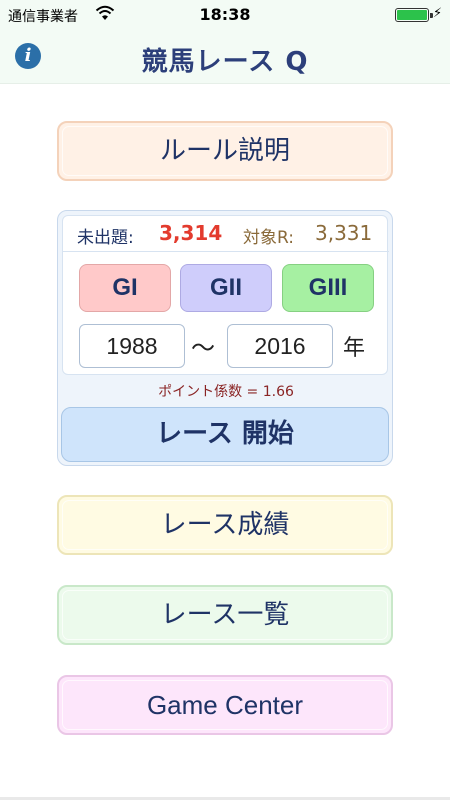 The height and width of the screenshot is (800, 450). I want to click on unasked-count: 3,314, so click(191, 233).